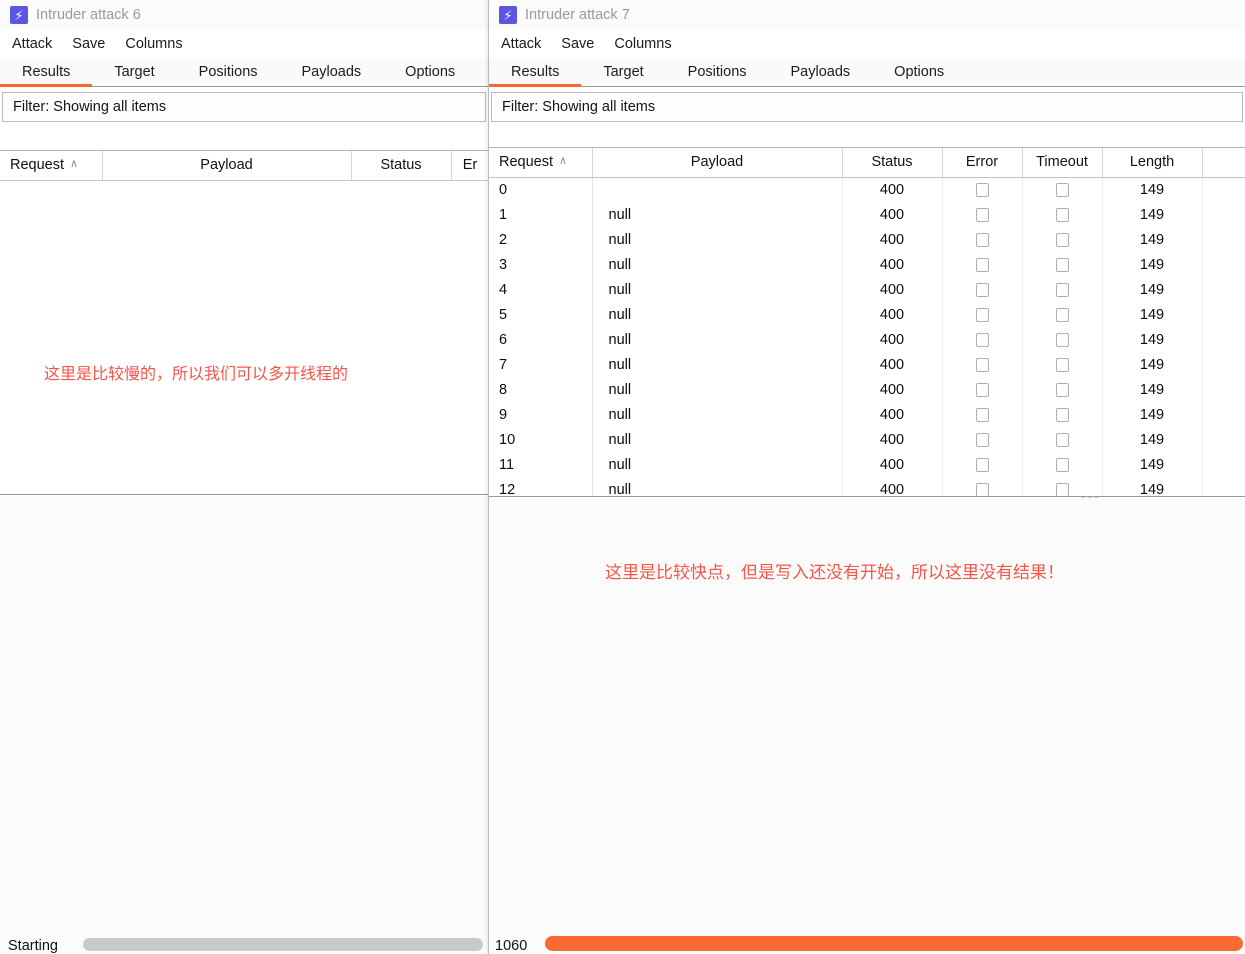 This screenshot has height=954, width=1245. I want to click on table-row: 1 null 400 149, so click(867, 215).